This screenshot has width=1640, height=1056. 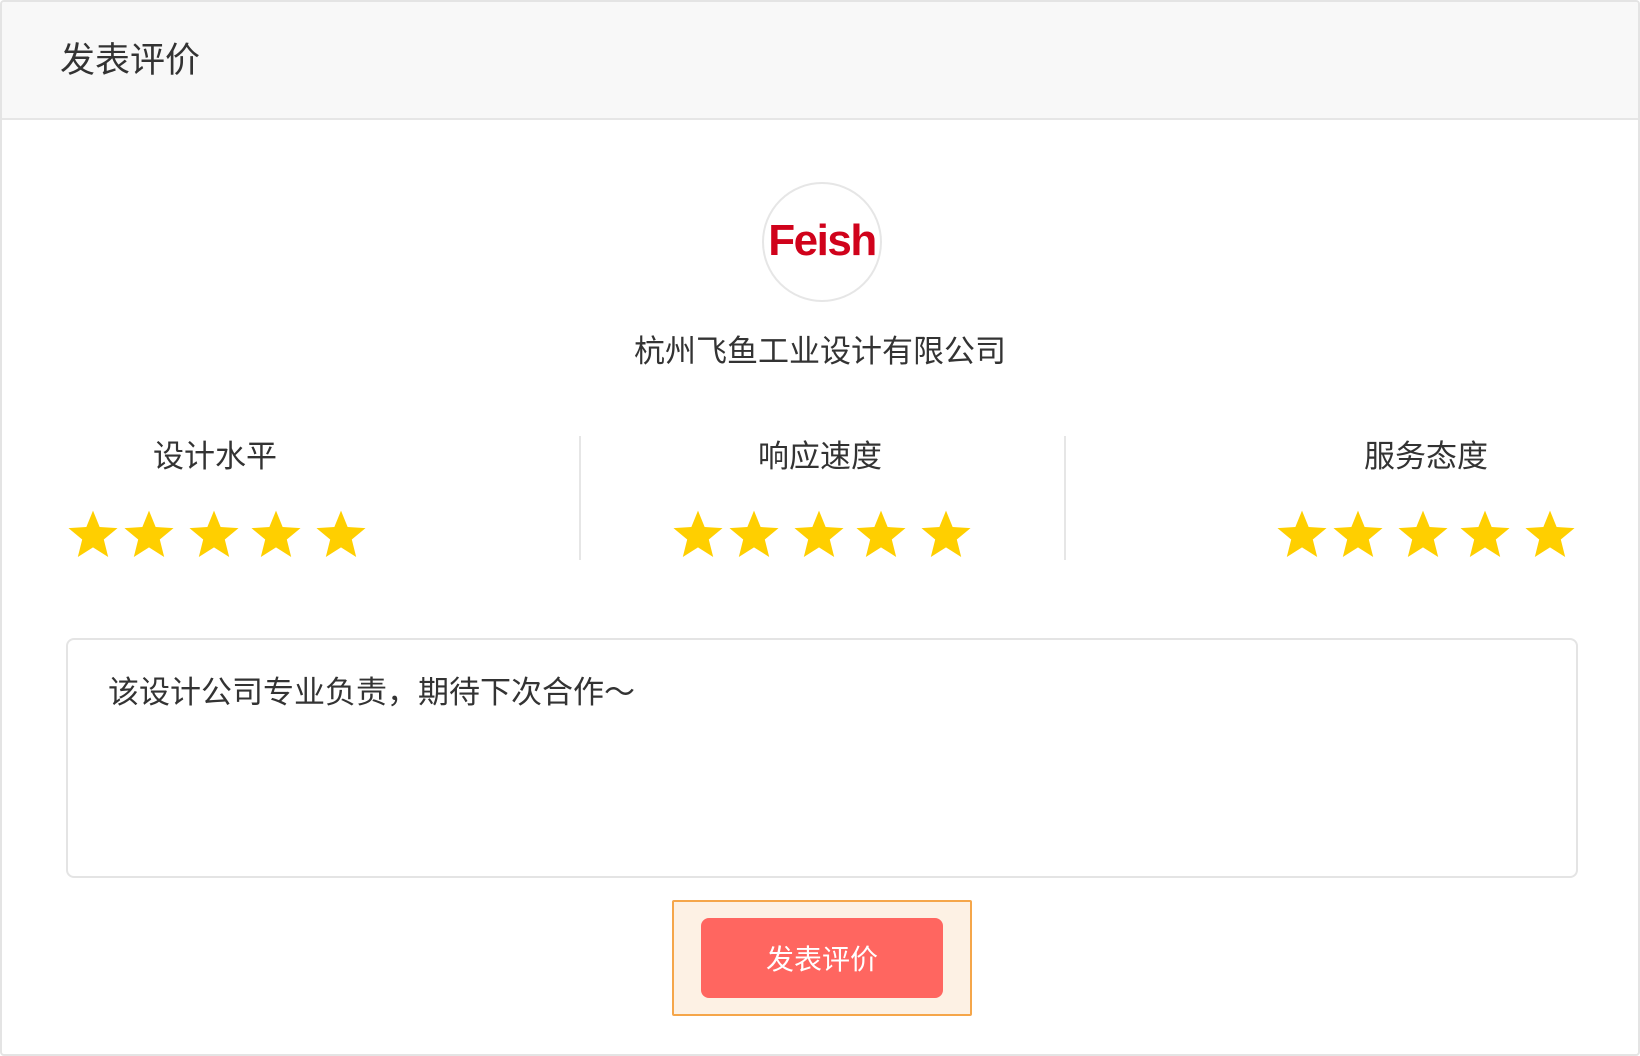 I want to click on panel-header: 发表评价, so click(x=820, y=61).